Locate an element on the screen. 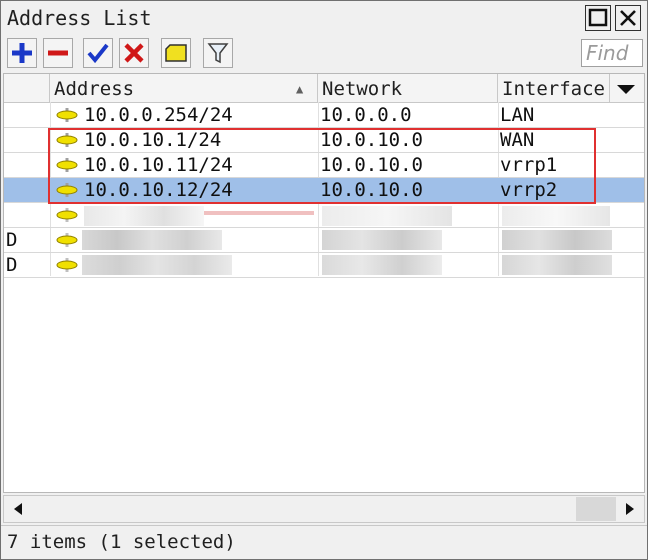 The height and width of the screenshot is (560, 648). table-row: 10.0.0.254/24 10.0.0.0 LAN is located at coordinates (324, 115).